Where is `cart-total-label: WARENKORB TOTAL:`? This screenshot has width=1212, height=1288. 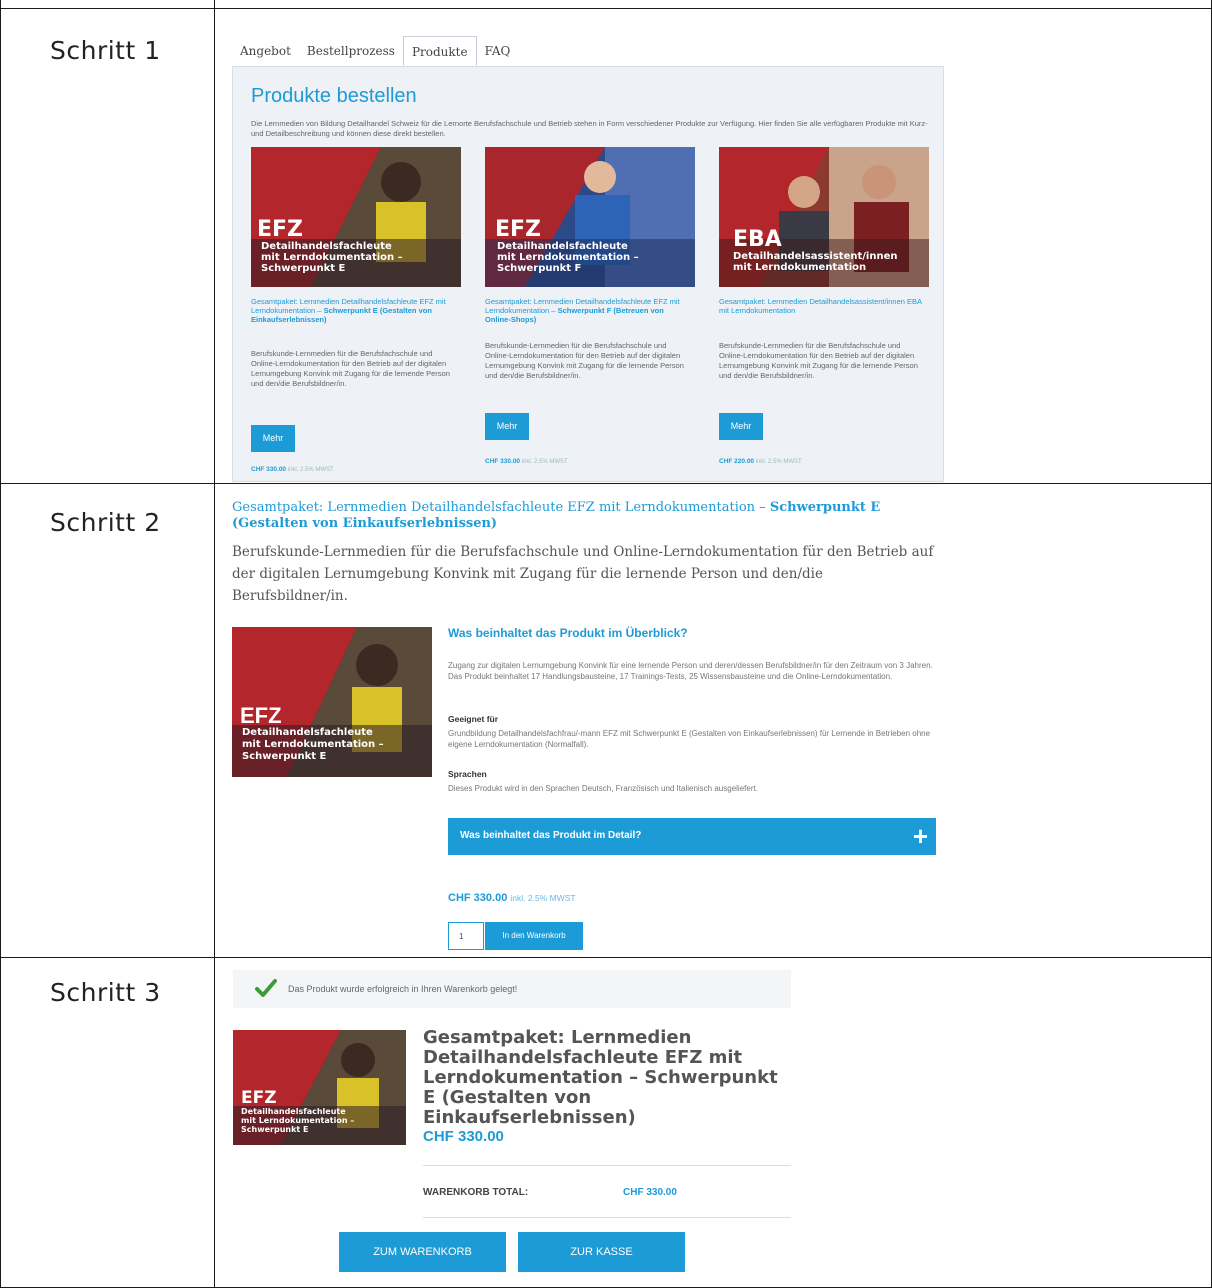
cart-total-label: WARENKORB TOTAL: is located at coordinates (476, 1192).